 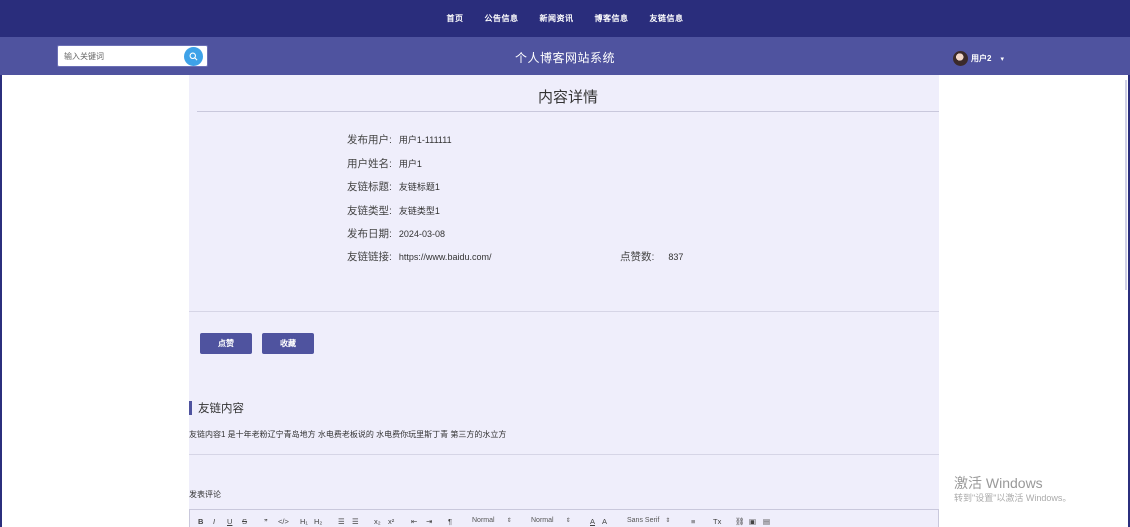 I want to click on strike-button: S, so click(x=244, y=521).